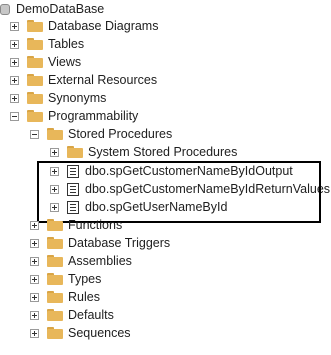 The width and height of the screenshot is (331, 355). I want to click on procedure-label: dbo.spGetCustomerNameByIdReturnValues, so click(208, 189).